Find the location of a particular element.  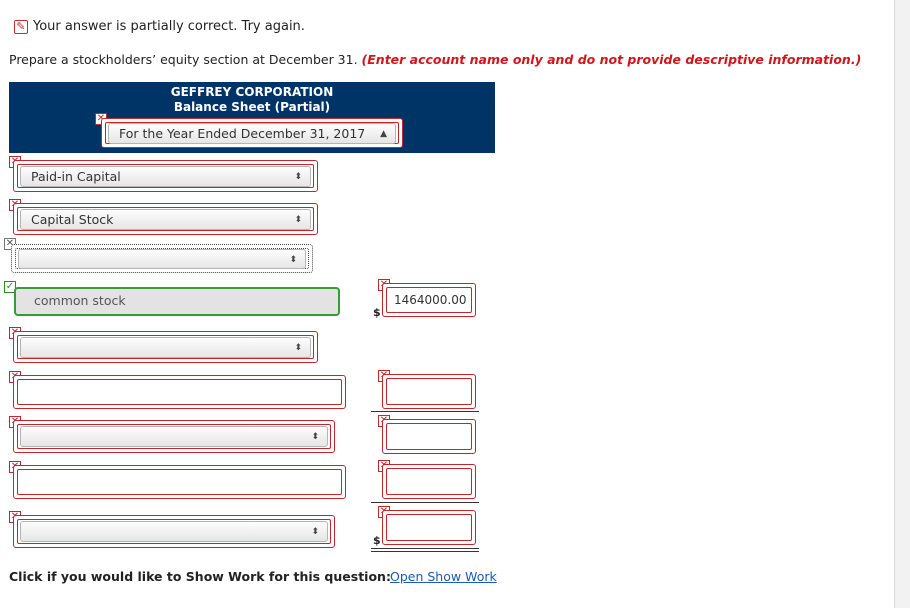

row4-account-input: common stock is located at coordinates (177, 301).